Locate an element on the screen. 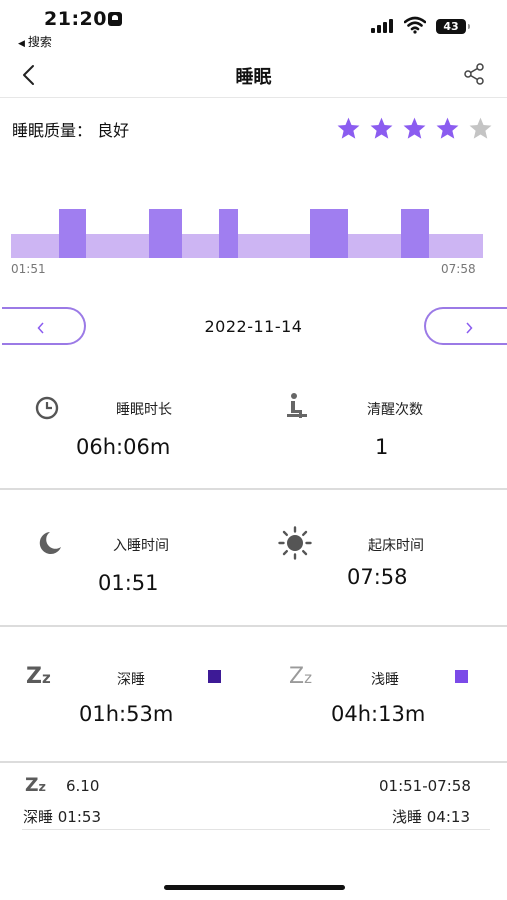 This screenshot has width=507, height=900. wifi-icon is located at coordinates (415, 25).